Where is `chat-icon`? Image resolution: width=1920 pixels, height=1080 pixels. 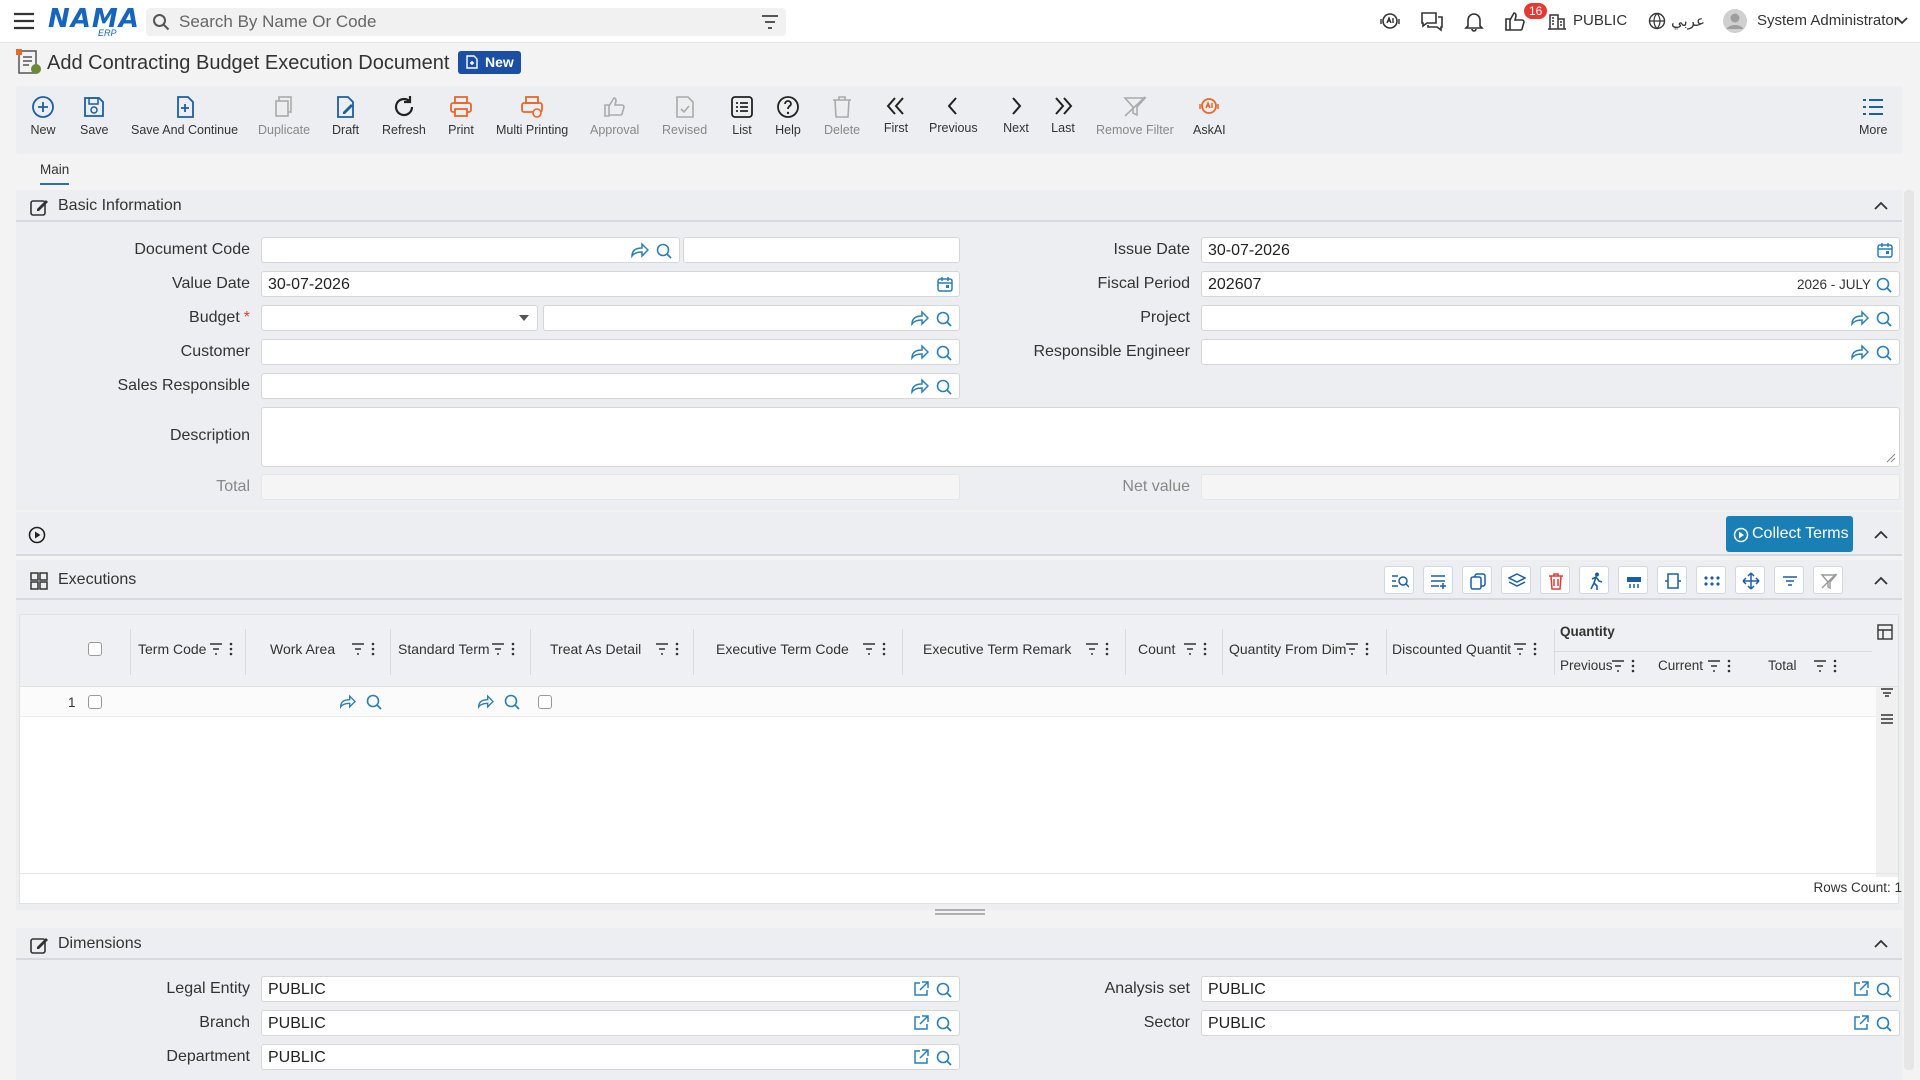
chat-icon is located at coordinates (1432, 21).